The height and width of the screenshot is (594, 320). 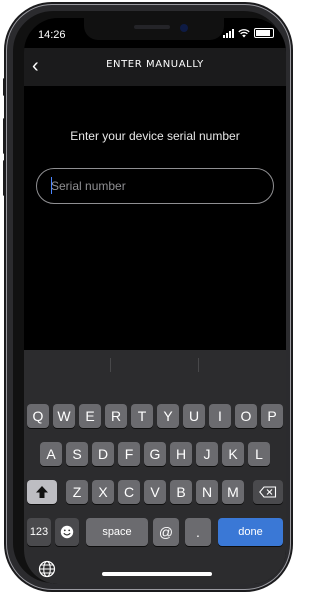 I want to click on key-d: D, so click(x=103, y=454).